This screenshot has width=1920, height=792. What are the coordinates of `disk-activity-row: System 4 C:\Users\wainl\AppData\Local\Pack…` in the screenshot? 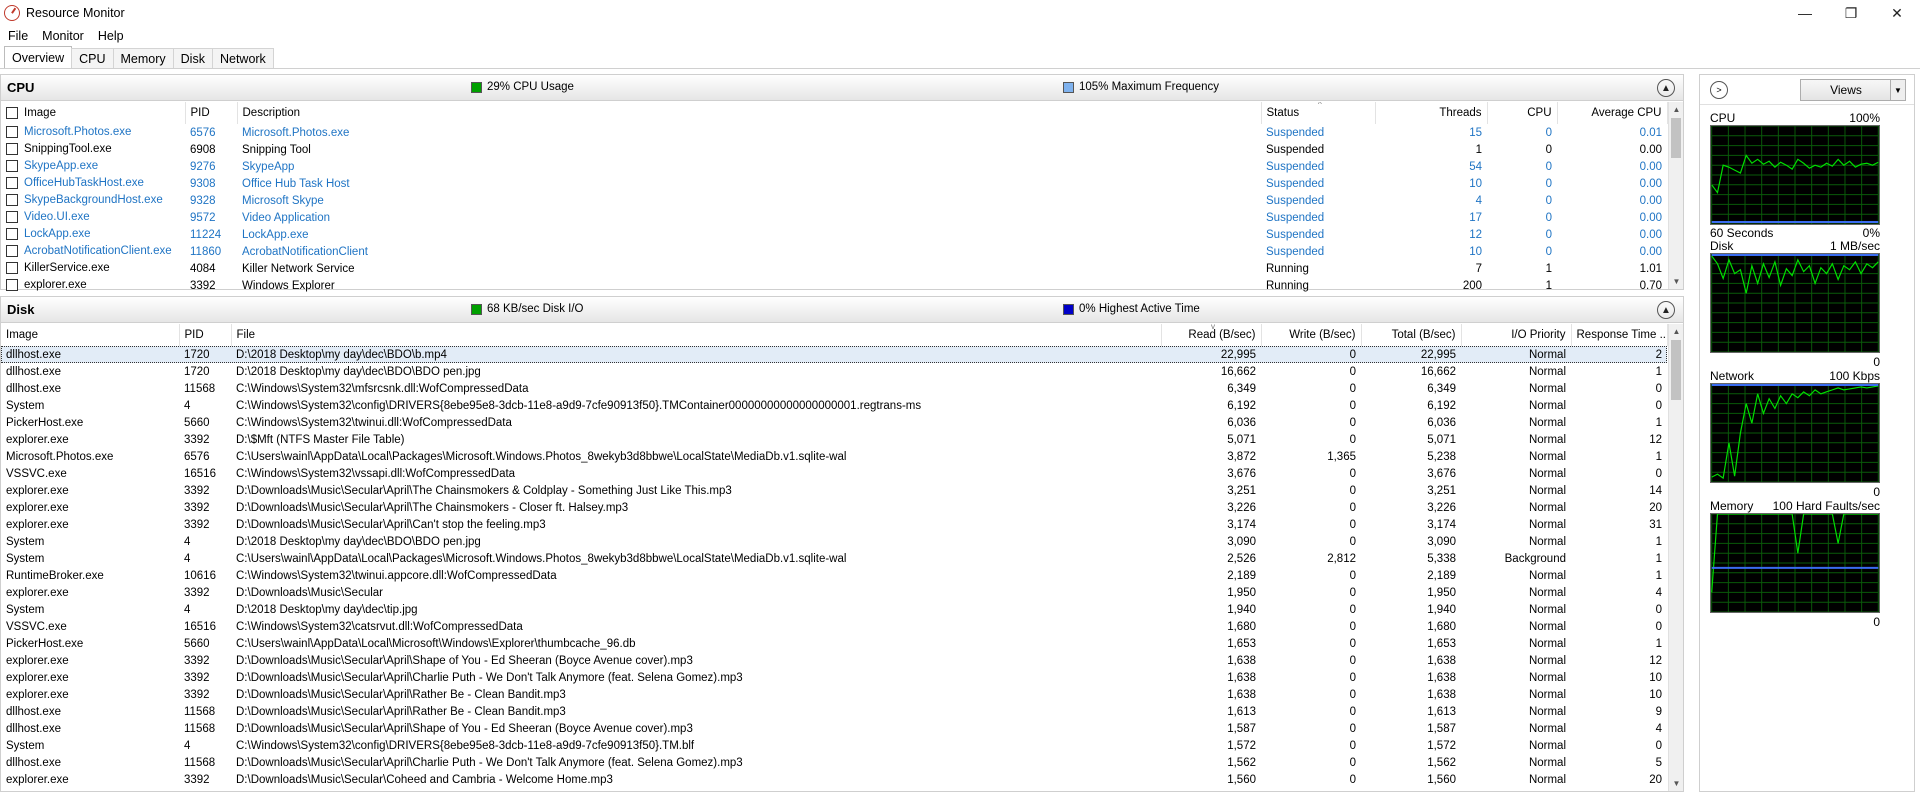 It's located at (834, 558).